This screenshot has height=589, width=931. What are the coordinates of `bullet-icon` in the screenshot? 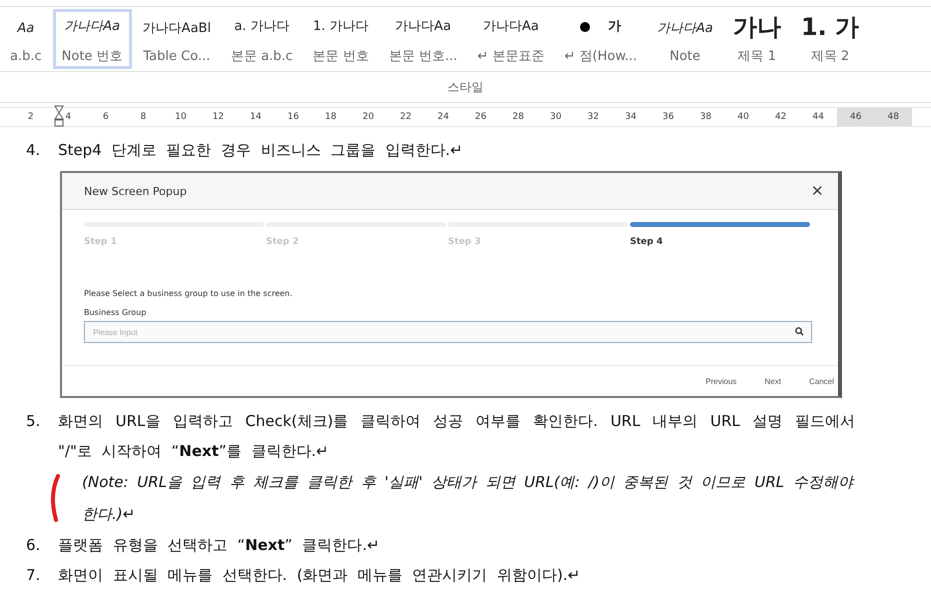 It's located at (585, 27).